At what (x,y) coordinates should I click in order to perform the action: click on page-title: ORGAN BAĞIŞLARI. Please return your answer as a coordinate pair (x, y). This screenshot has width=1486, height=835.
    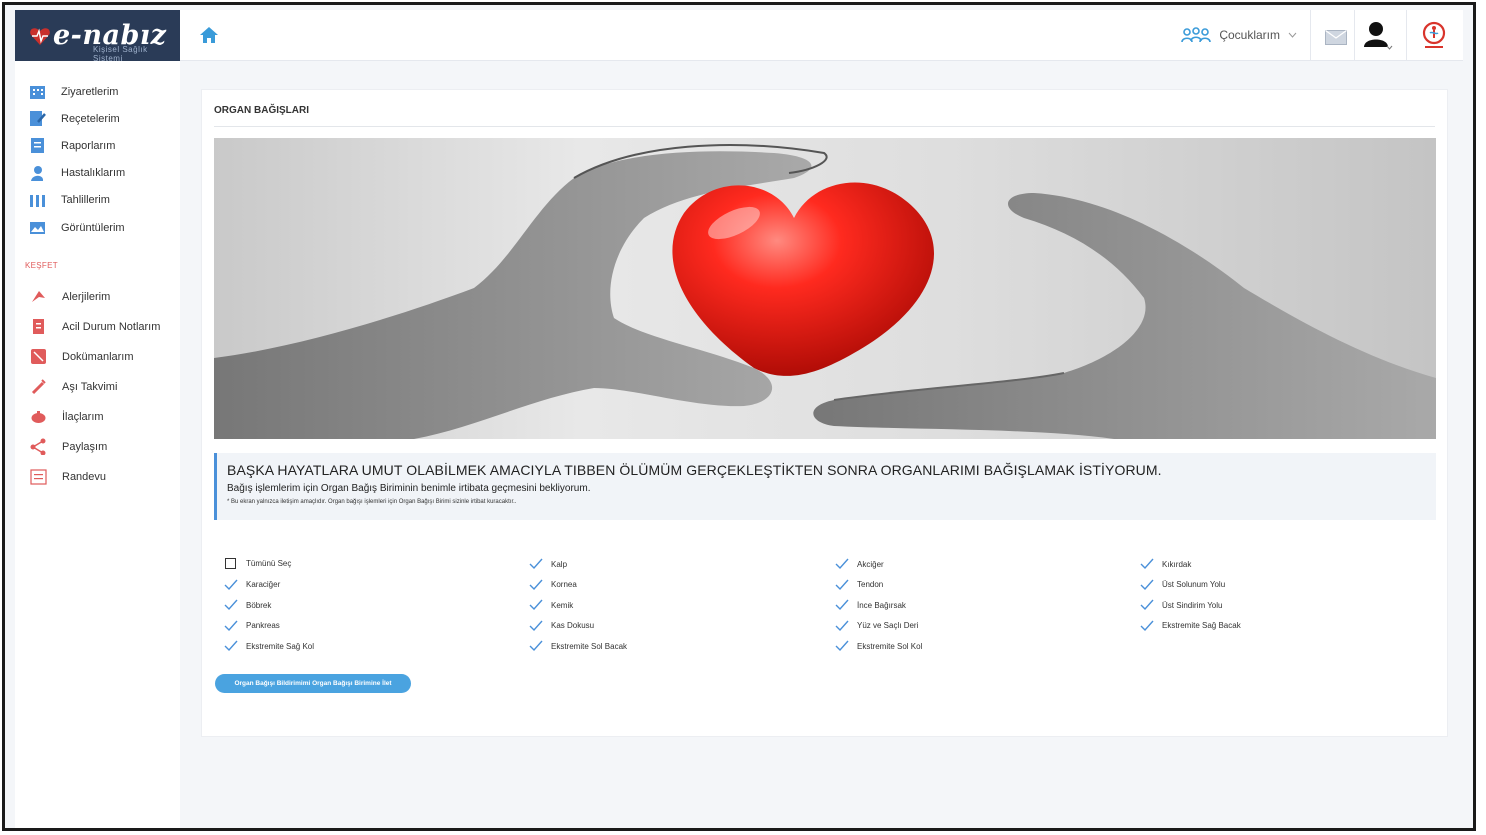
    Looking at the image, I should click on (261, 110).